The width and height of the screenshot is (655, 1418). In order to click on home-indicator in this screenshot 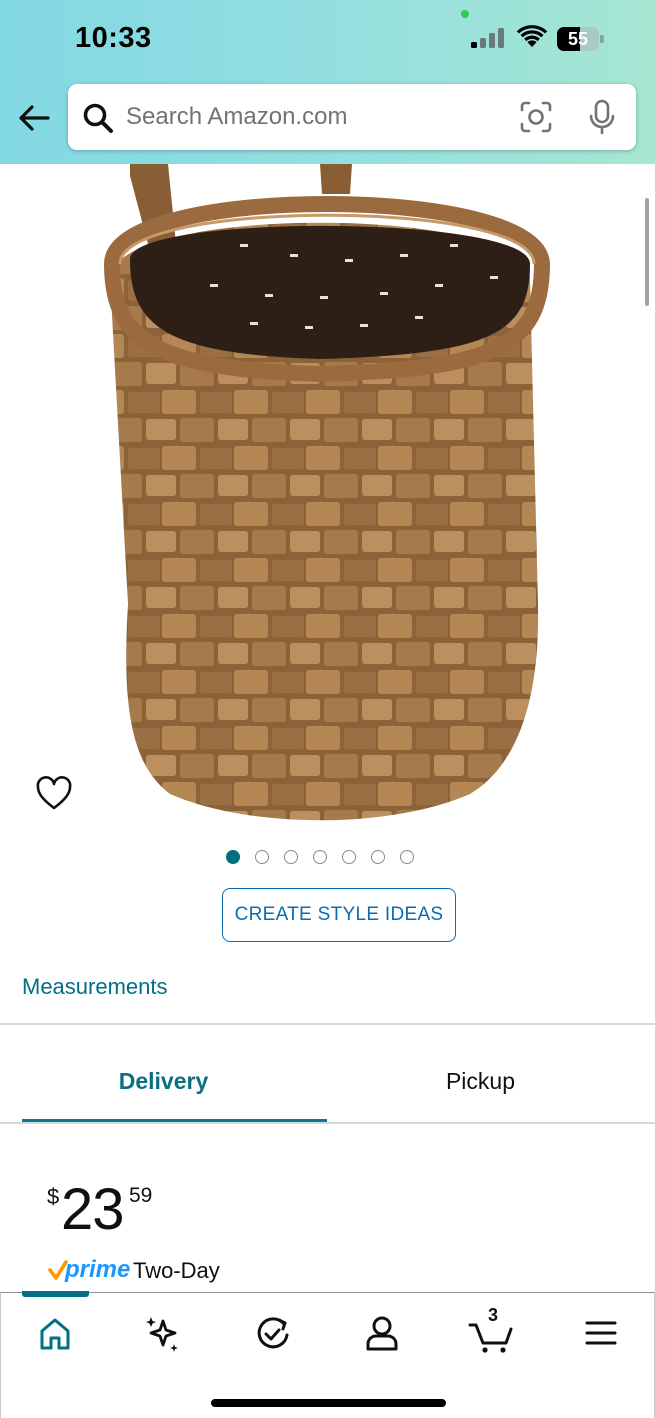, I will do `click(328, 1403)`.